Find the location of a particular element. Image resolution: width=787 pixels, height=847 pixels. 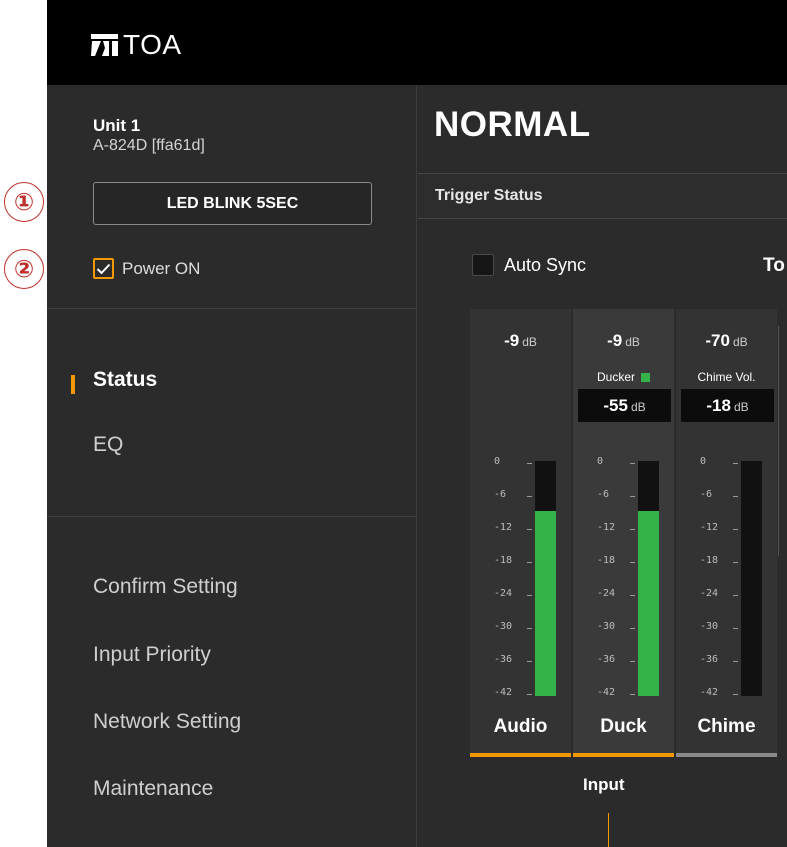

nav-item-eq: EQ is located at coordinates (108, 445).